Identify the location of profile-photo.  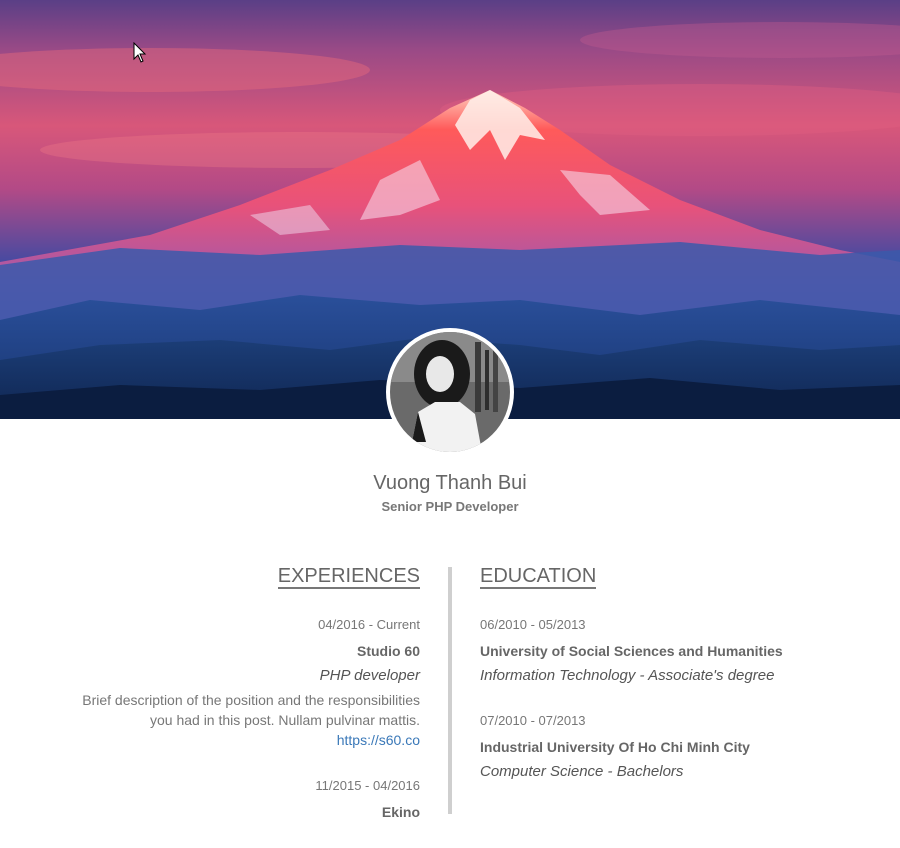
(450, 392).